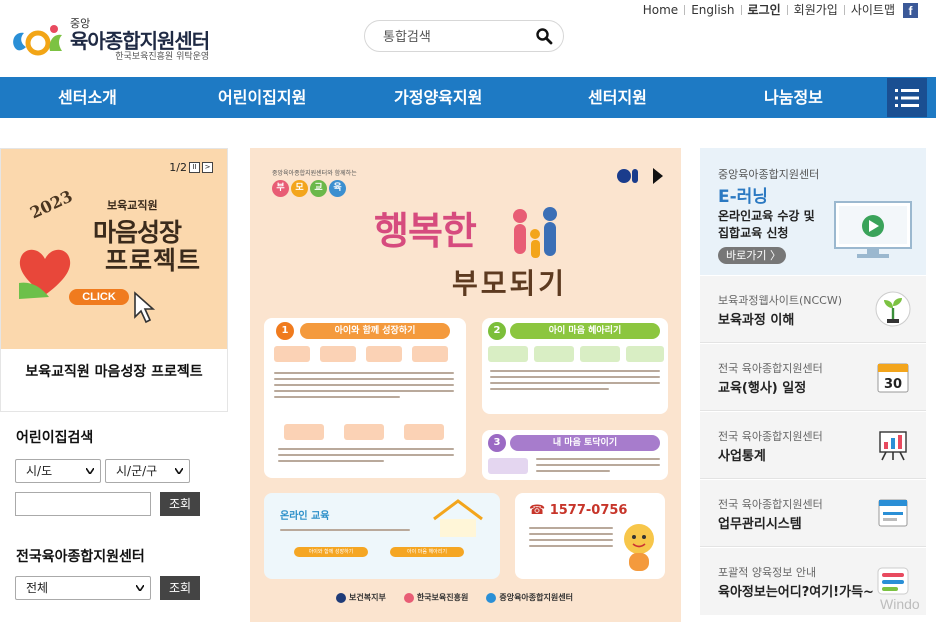 The height and width of the screenshot is (622, 936). Describe the element at coordinates (425, 231) in the screenshot. I see `poster-title-1: 행복한` at that location.